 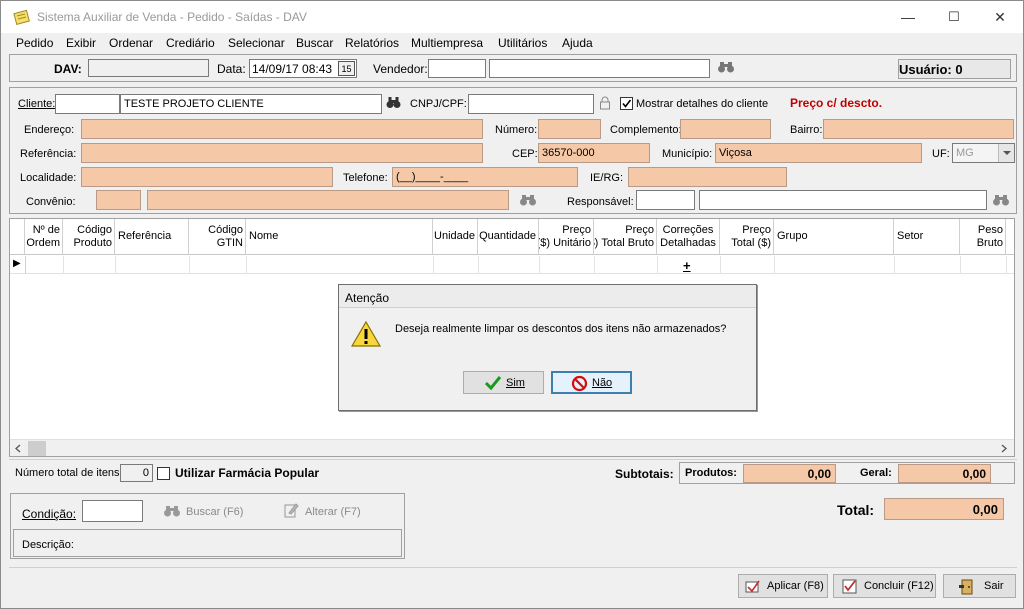 What do you see at coordinates (69, 473) in the screenshot?
I see `num-itens-label: Número total de itens:` at bounding box center [69, 473].